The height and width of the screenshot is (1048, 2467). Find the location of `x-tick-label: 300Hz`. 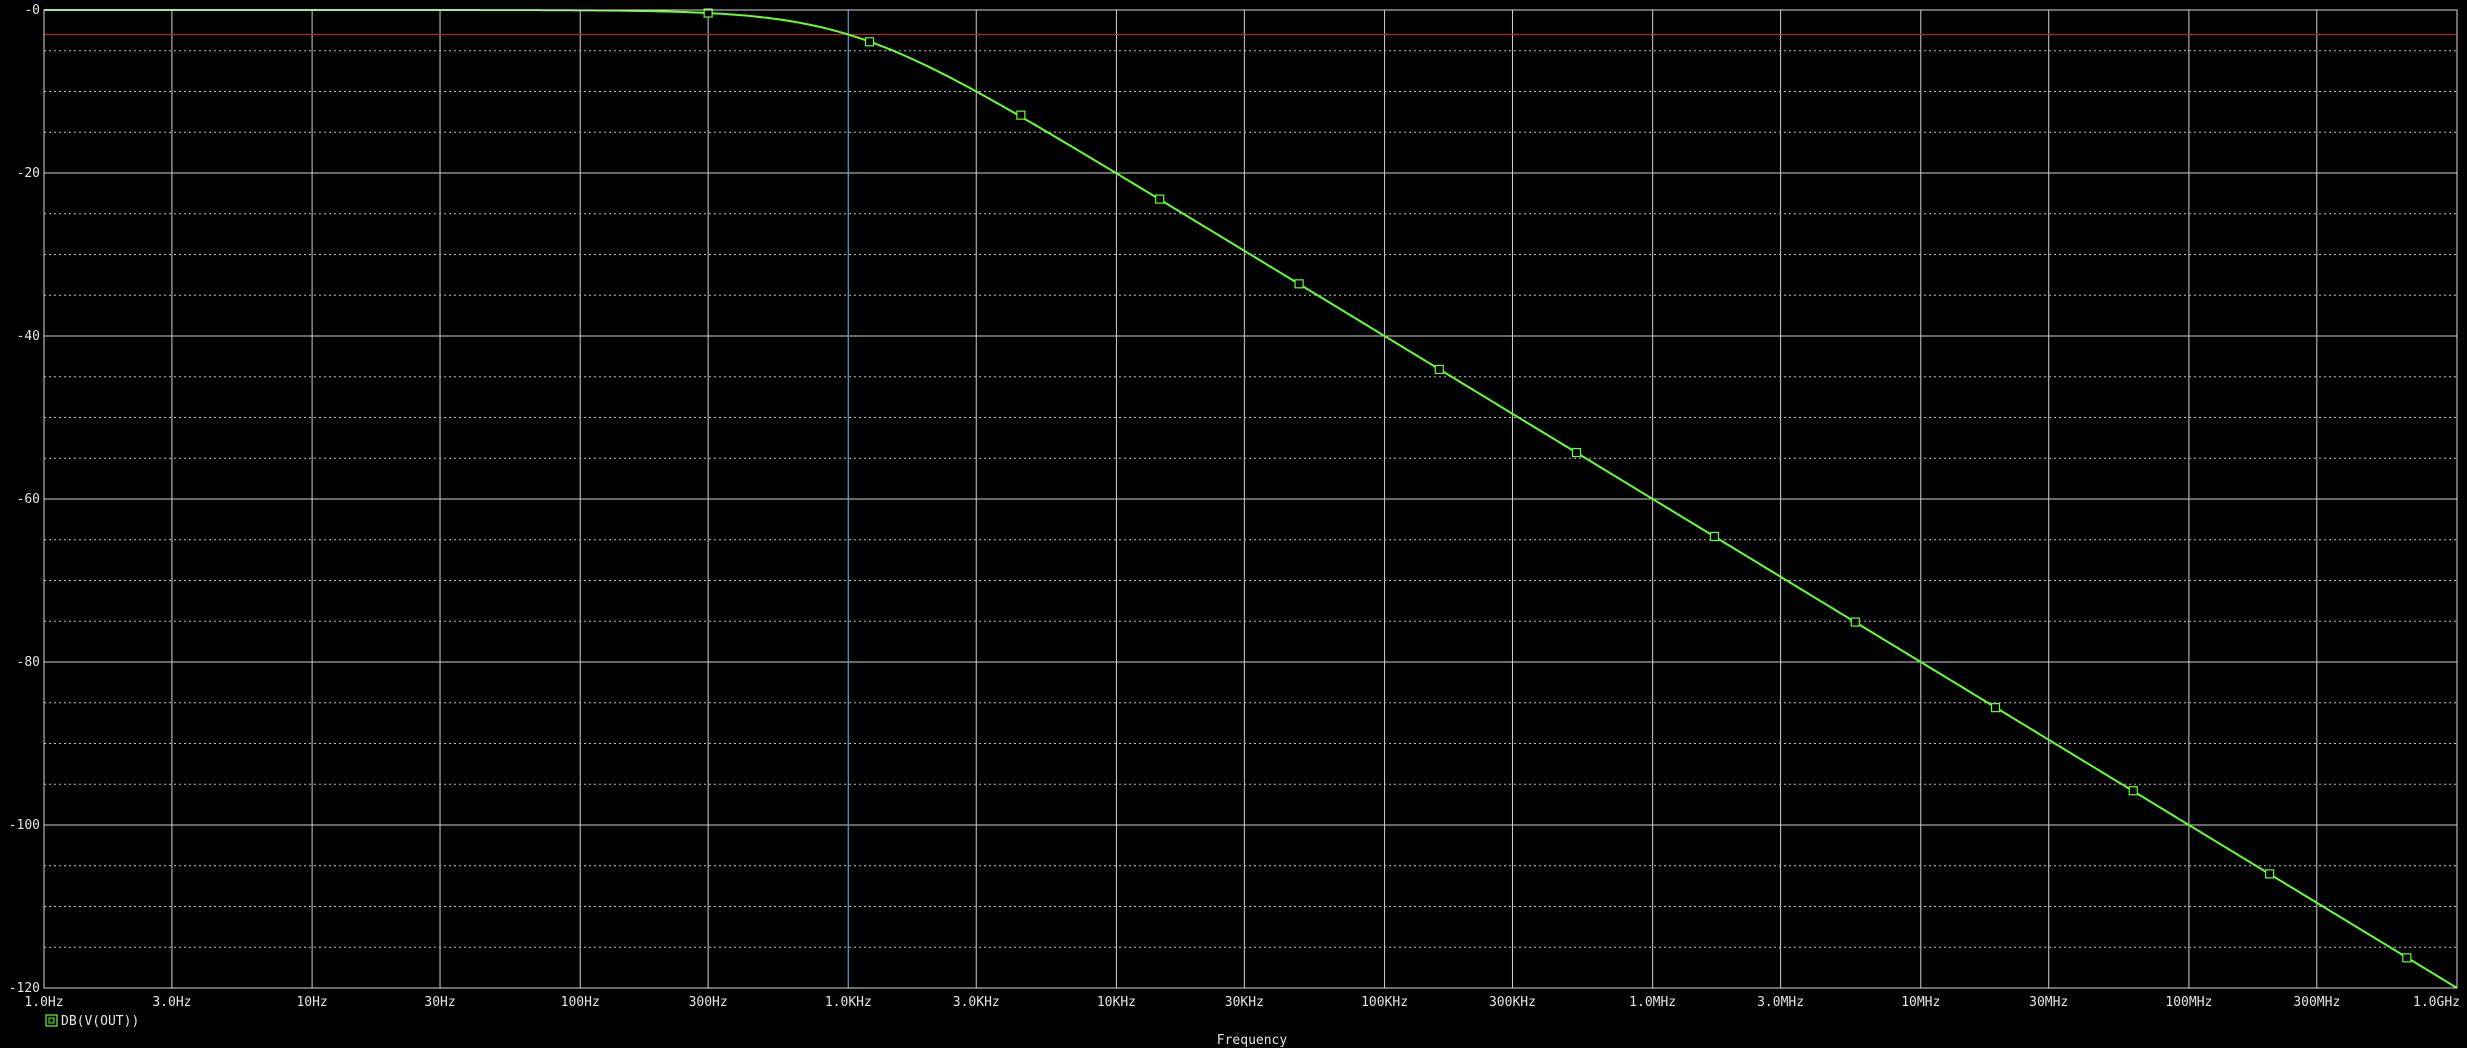

x-tick-label: 300Hz is located at coordinates (708, 1002).